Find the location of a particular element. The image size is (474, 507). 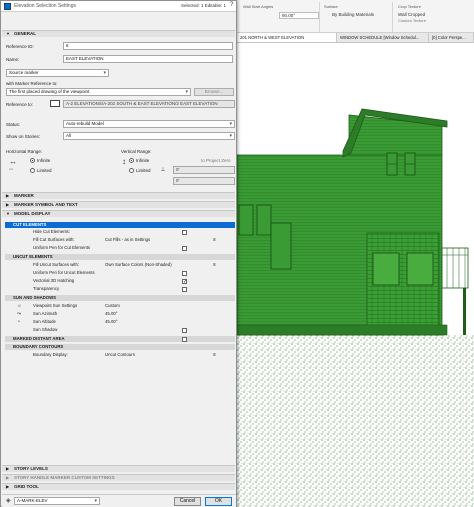

sun-altitude-value: 45.00° is located at coordinates (111, 322).